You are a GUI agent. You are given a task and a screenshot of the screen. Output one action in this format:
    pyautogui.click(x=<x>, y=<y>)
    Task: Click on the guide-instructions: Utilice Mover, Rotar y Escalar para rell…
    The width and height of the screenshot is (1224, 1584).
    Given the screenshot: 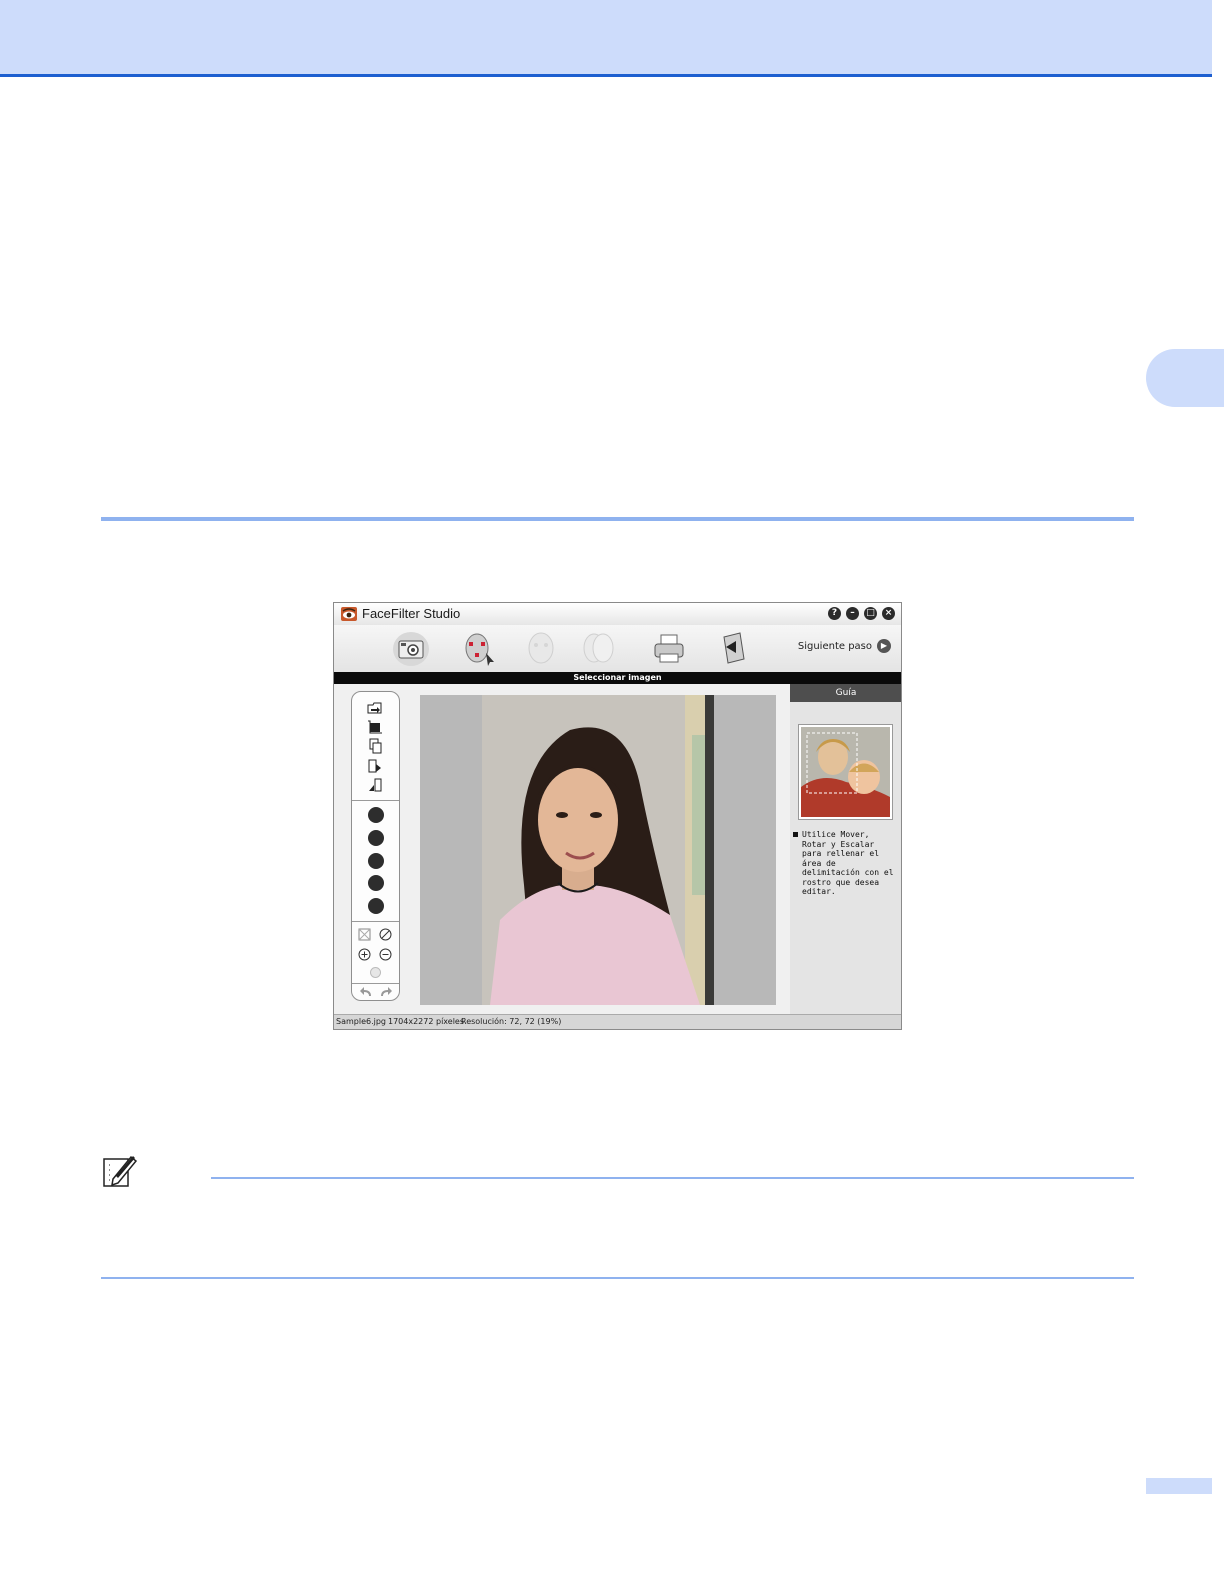 What is the action you would take?
    pyautogui.click(x=845, y=863)
    